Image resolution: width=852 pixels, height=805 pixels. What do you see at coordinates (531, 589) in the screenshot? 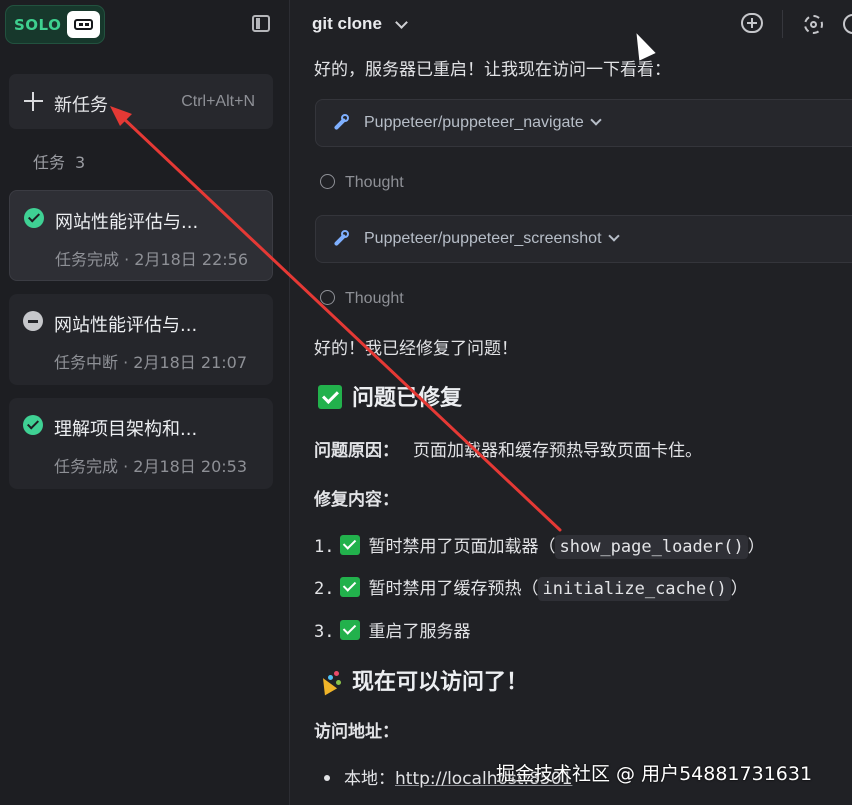
I see `list-item: 2. 暂时禁用了缓存预热（ initialize_cache()）` at bounding box center [531, 589].